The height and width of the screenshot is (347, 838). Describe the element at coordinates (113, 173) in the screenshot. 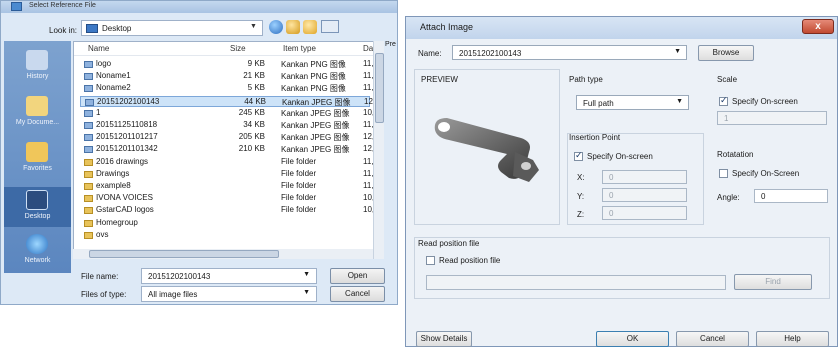

I see `file-name: Drawings` at that location.